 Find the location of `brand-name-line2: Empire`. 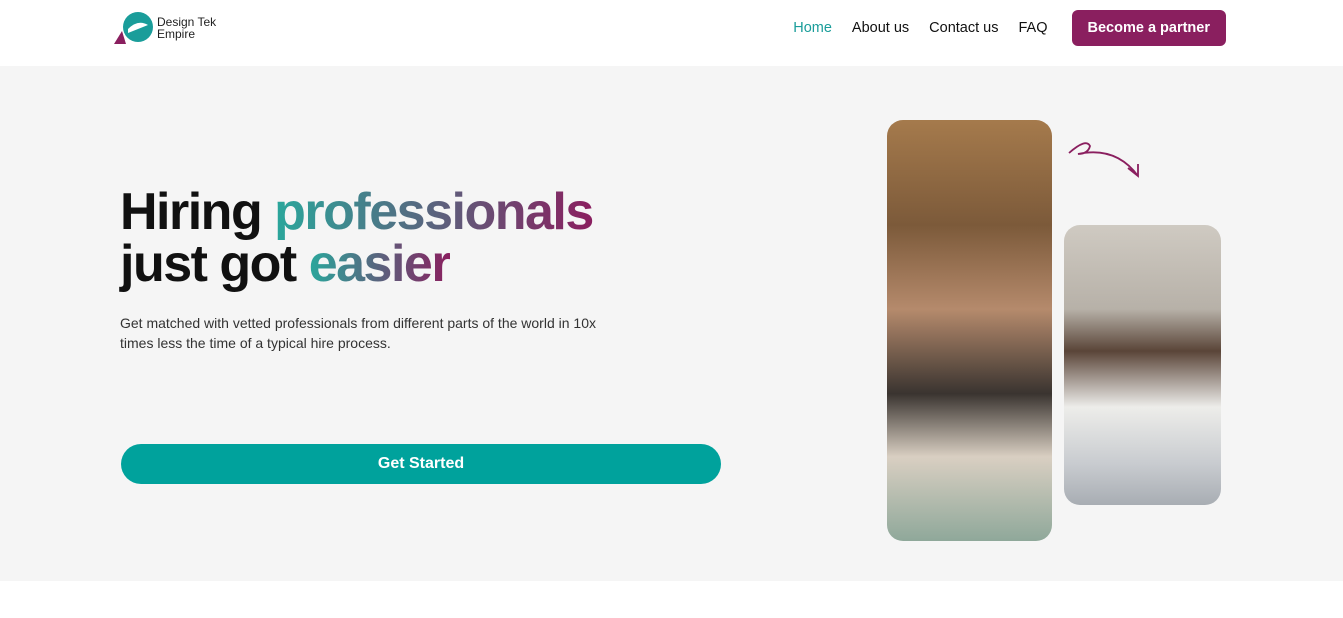

brand-name-line2: Empire is located at coordinates (176, 34).